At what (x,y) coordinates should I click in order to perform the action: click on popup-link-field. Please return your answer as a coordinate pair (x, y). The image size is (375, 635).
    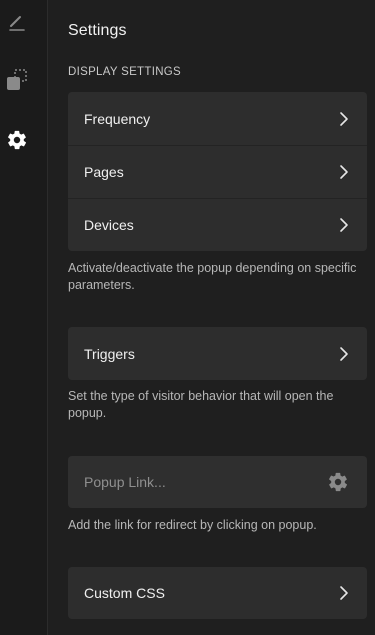
    Looking at the image, I should click on (217, 482).